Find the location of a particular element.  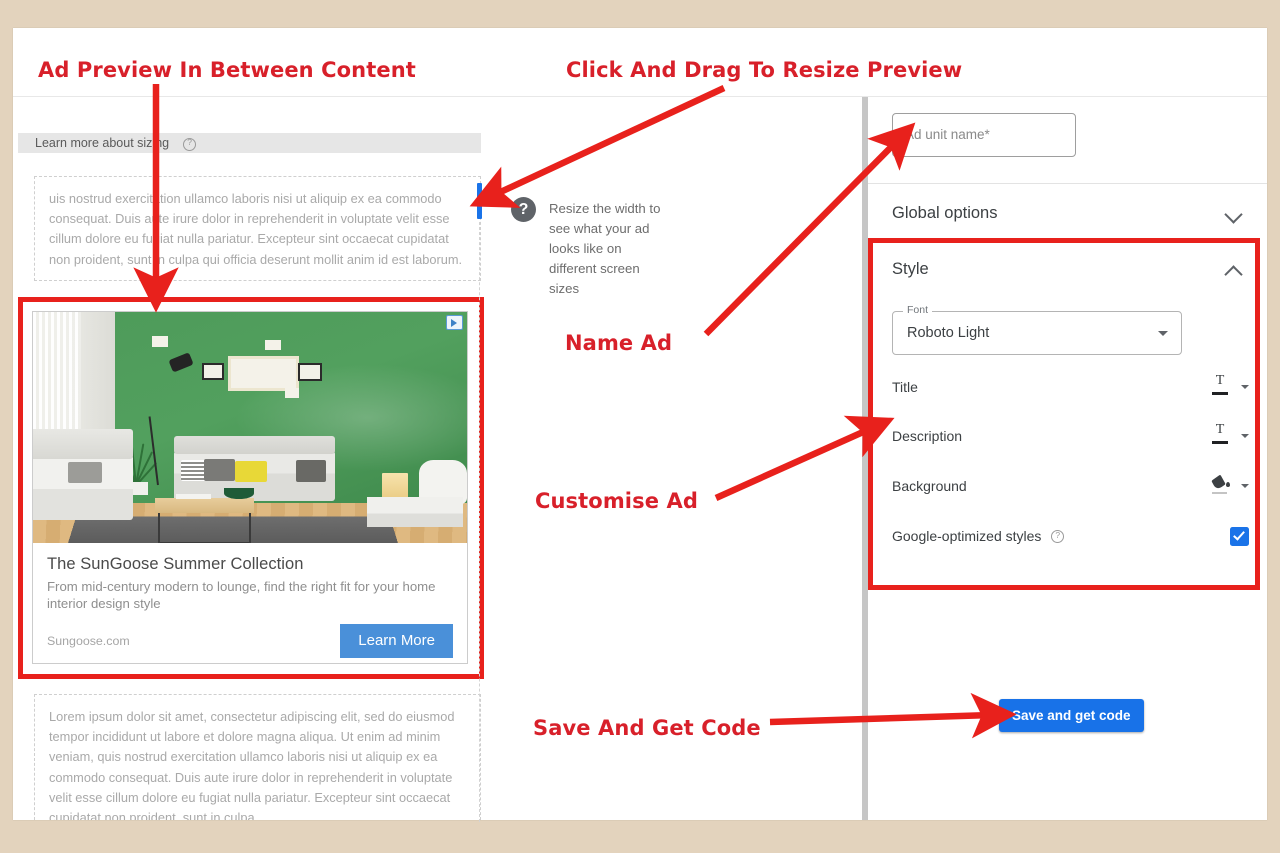

ad-domain: Sungoose.com is located at coordinates (88, 641).